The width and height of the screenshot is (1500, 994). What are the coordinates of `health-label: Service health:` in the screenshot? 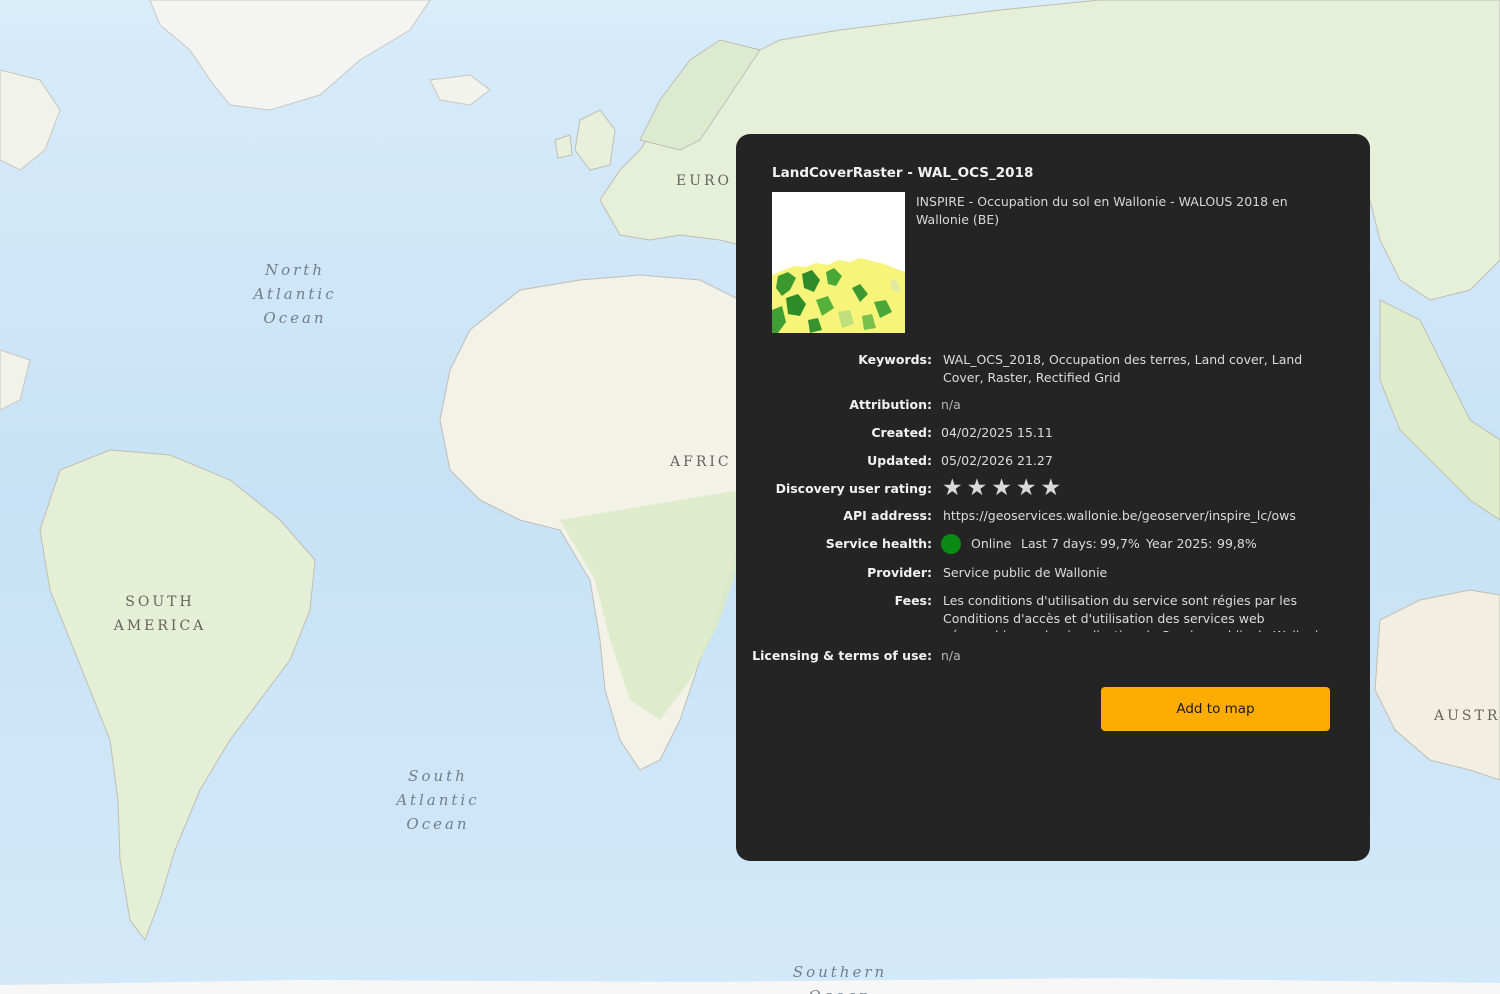 It's located at (878, 543).